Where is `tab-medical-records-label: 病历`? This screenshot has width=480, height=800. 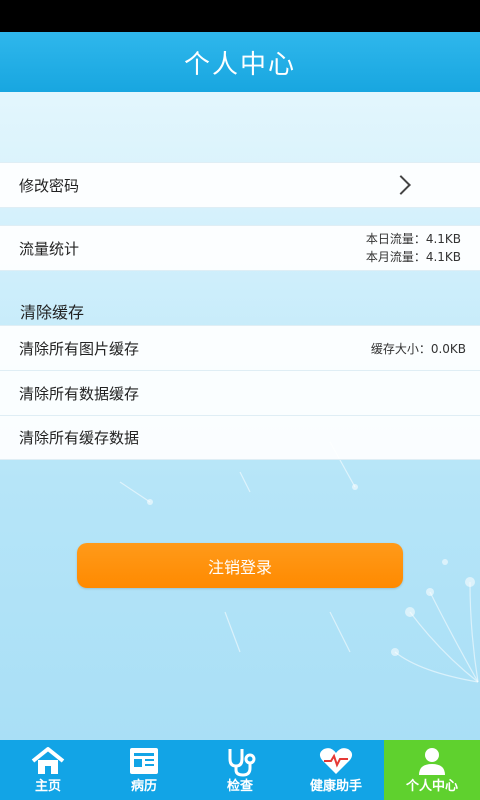 tab-medical-records-label: 病历 is located at coordinates (143, 786).